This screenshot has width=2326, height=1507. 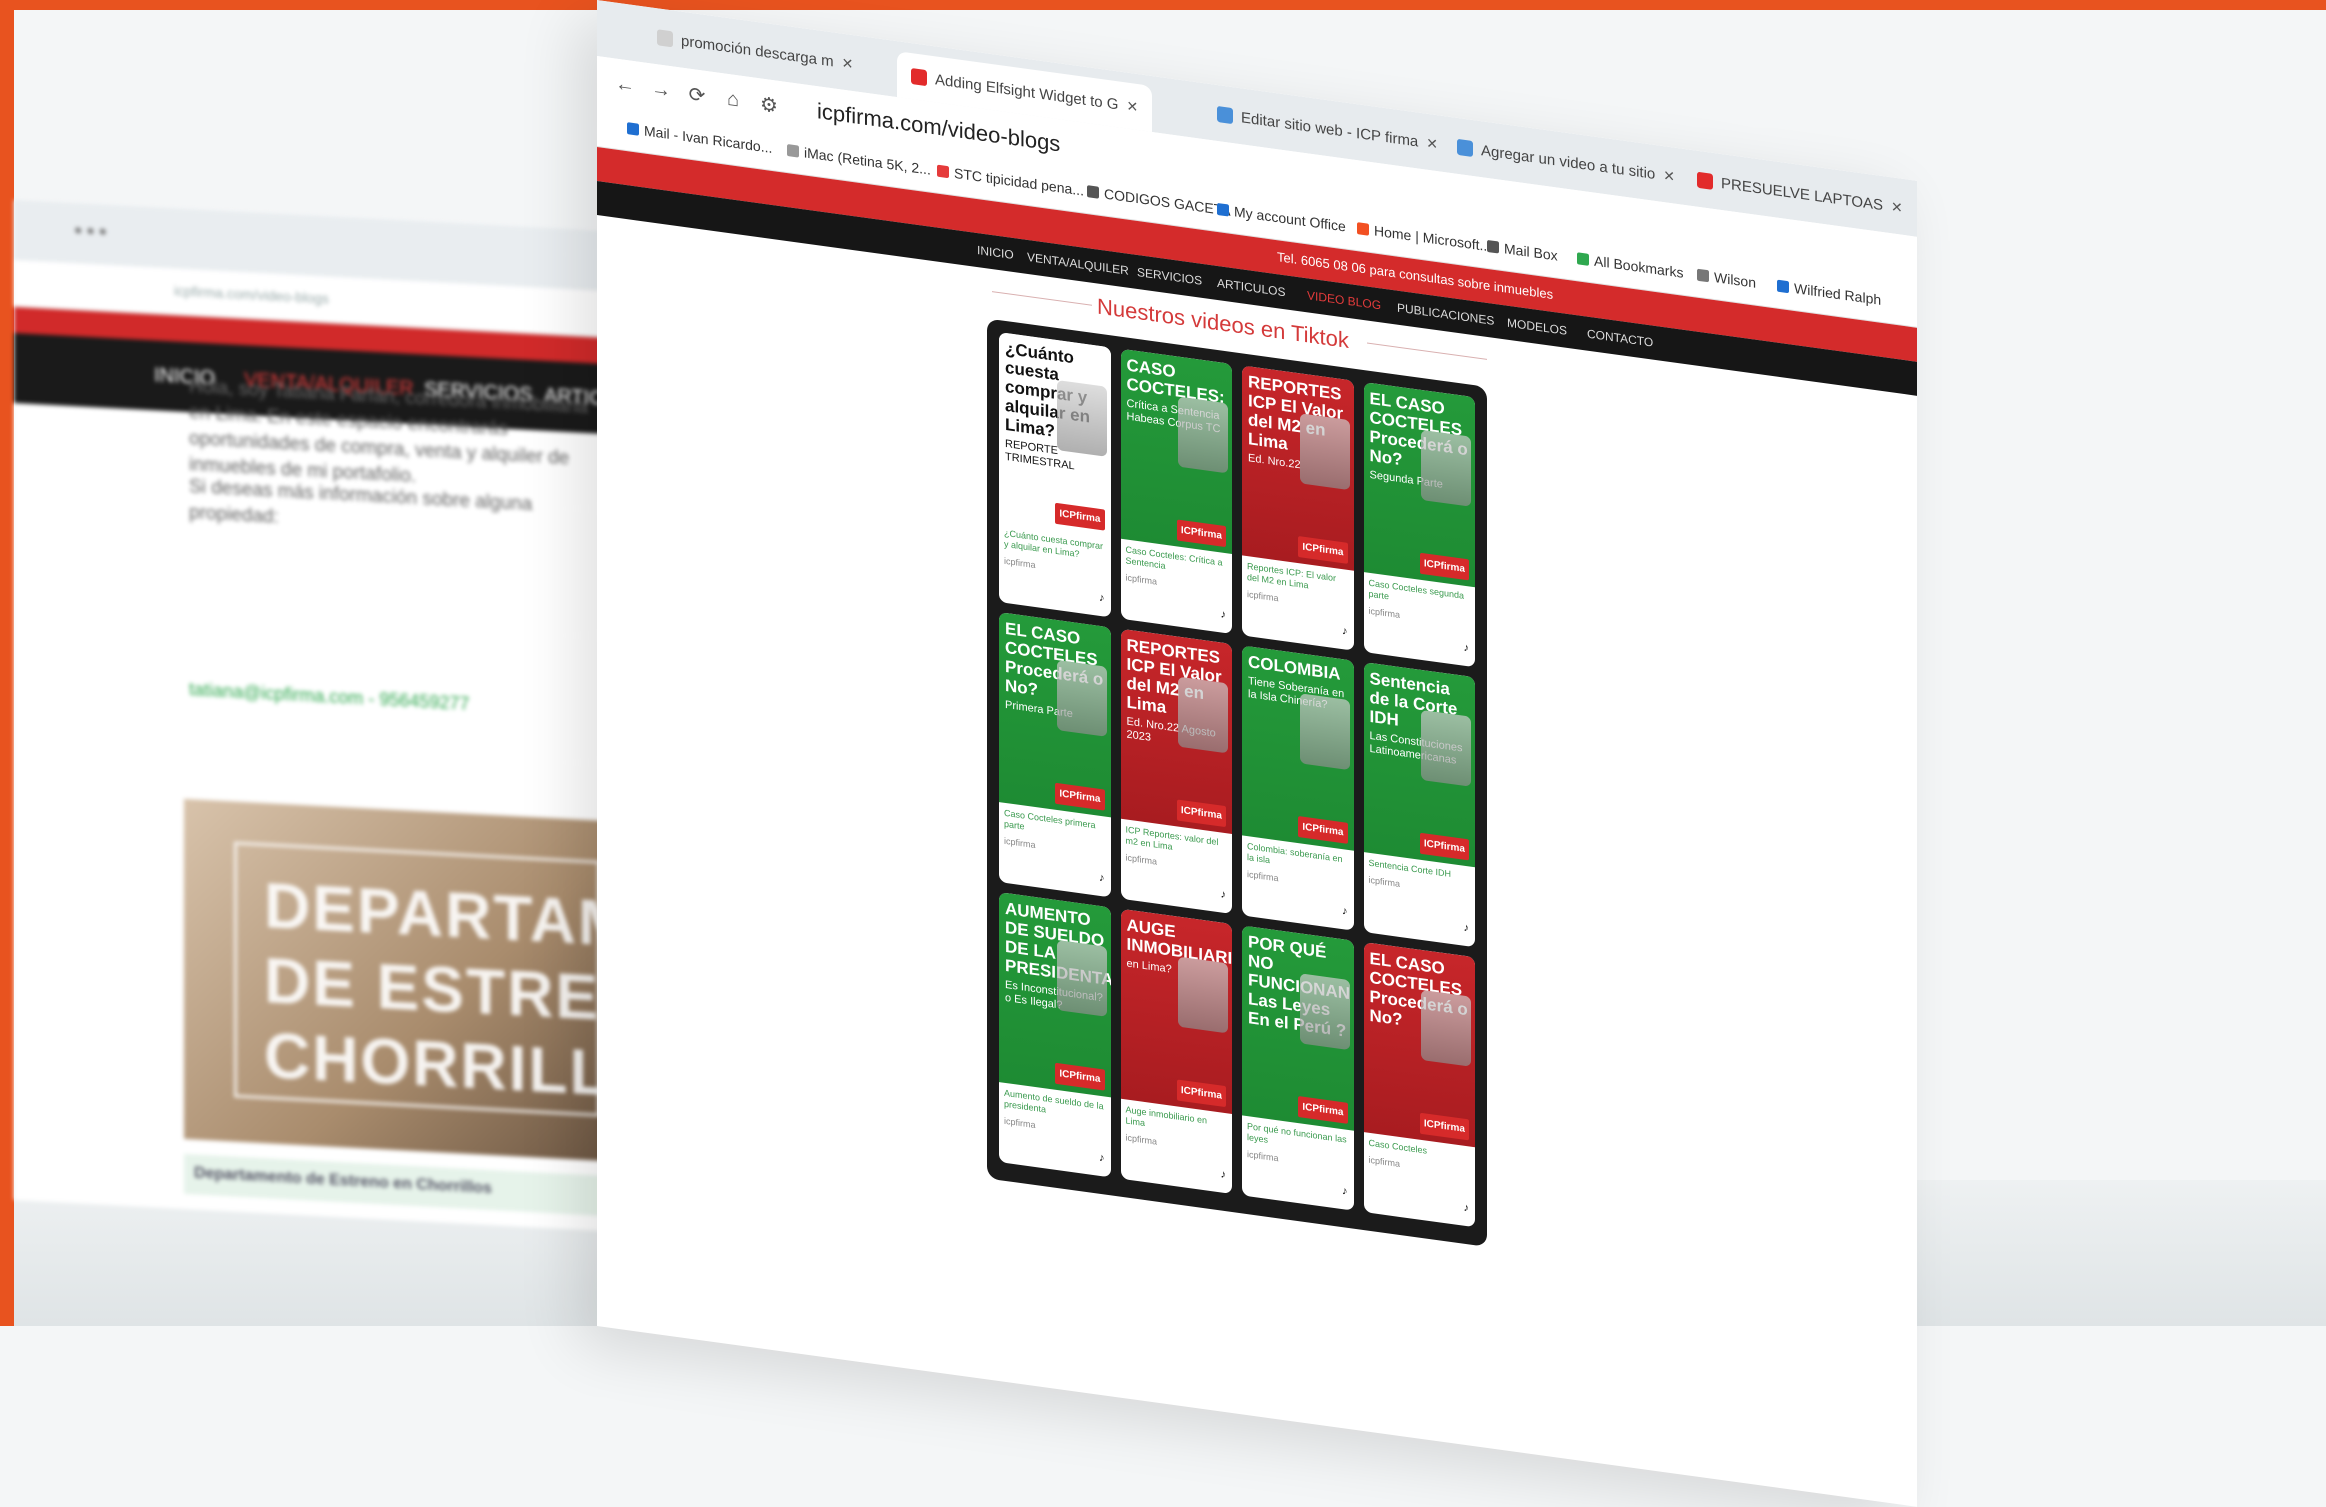 I want to click on bookmark-label: All Bookmarks, so click(x=1639, y=266).